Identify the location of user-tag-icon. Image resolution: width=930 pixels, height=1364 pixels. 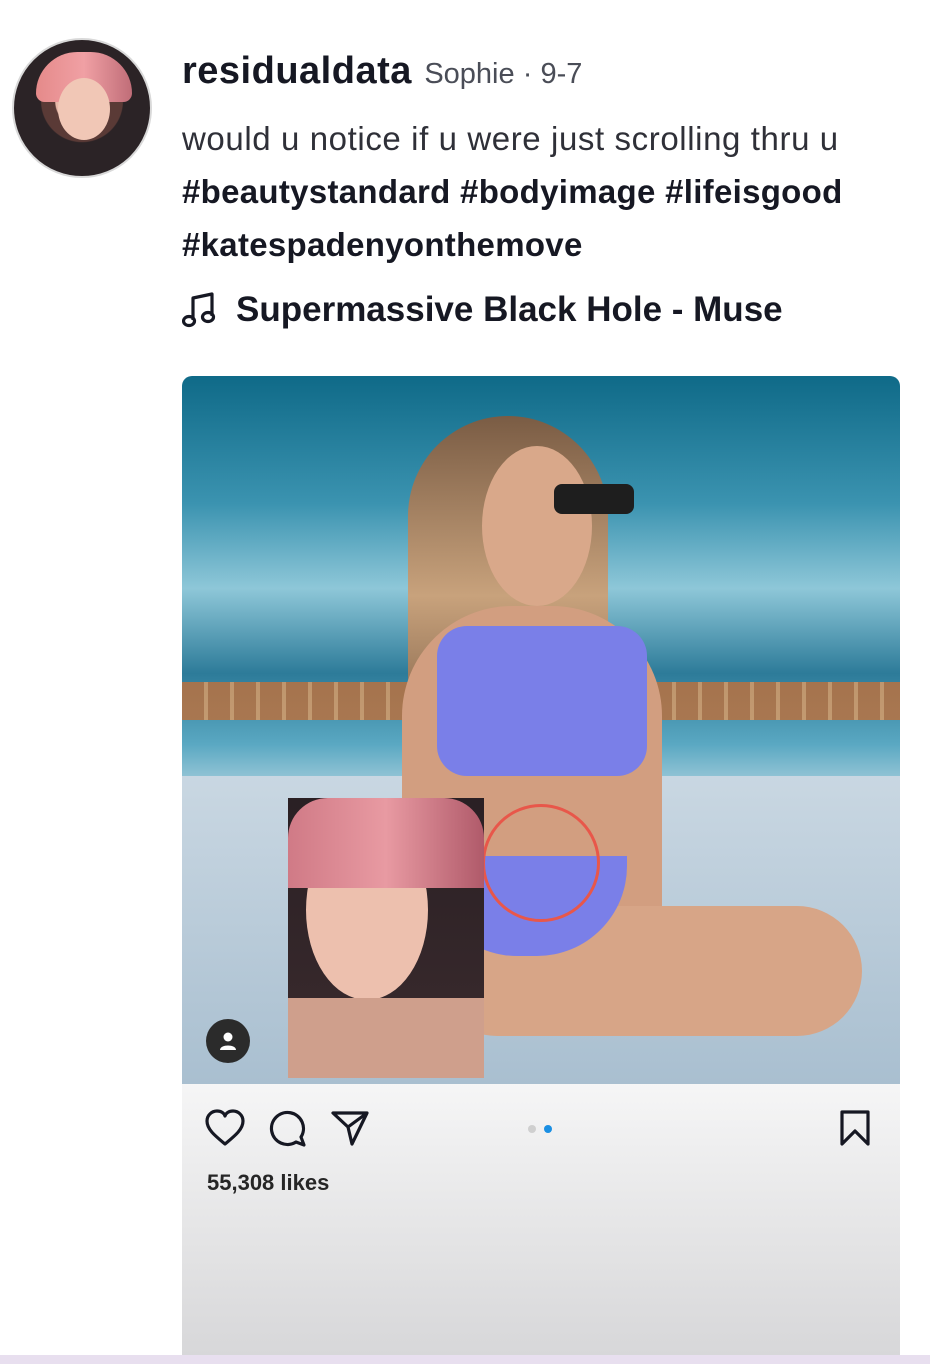
(228, 1041).